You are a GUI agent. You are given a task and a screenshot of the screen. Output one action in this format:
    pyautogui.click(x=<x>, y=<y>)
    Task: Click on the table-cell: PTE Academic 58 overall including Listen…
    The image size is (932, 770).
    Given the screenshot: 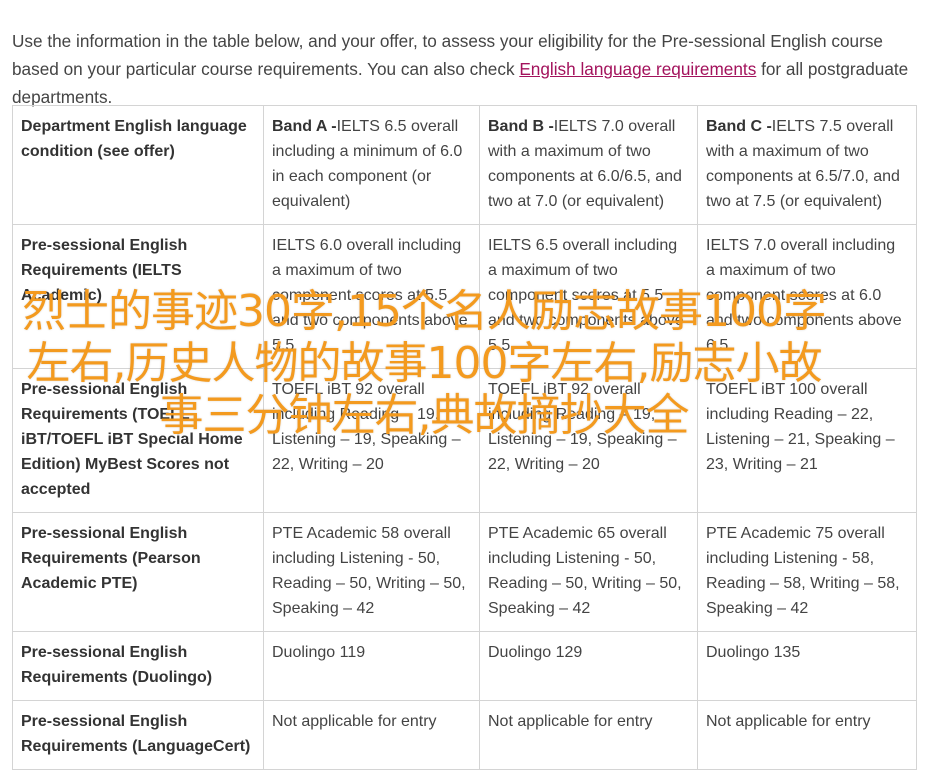 What is the action you would take?
    pyautogui.click(x=371, y=572)
    